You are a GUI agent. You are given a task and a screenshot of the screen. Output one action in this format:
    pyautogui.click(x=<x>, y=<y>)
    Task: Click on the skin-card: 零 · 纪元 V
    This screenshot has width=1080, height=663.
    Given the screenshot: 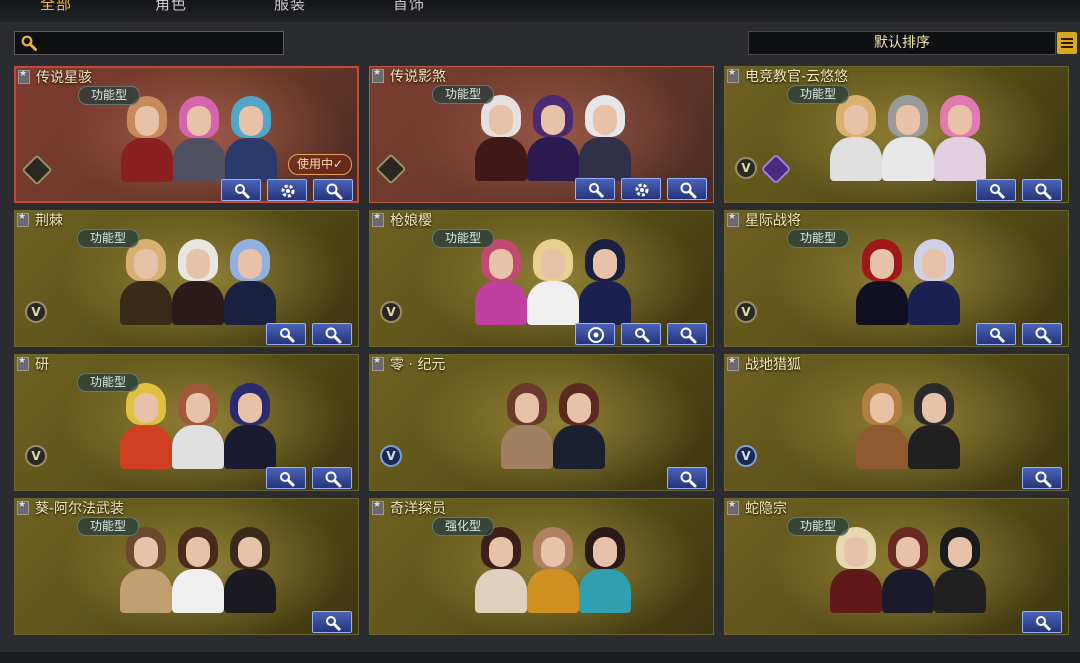 What is the action you would take?
    pyautogui.click(x=541, y=422)
    